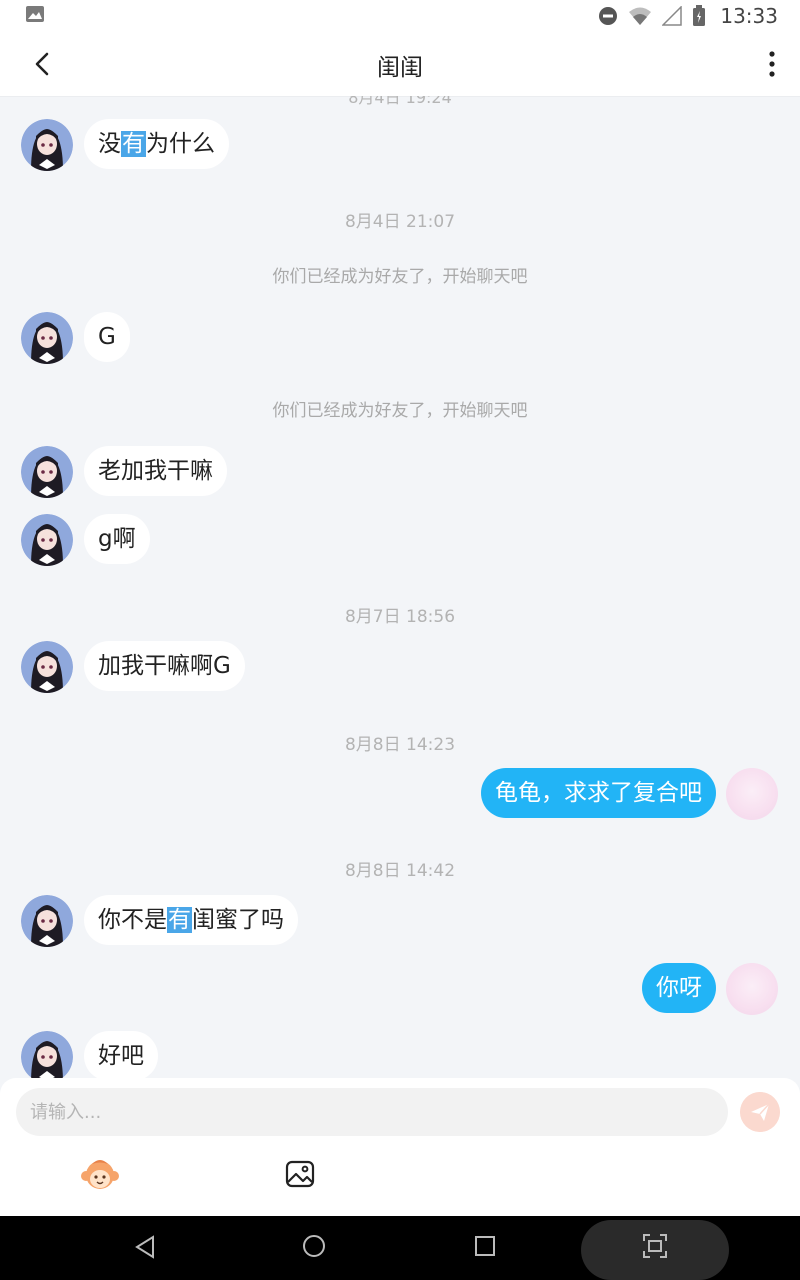 The width and height of the screenshot is (800, 1280). Describe the element at coordinates (155, 471) in the screenshot. I see `message-bubble-incoming: 老加我干嘛` at that location.